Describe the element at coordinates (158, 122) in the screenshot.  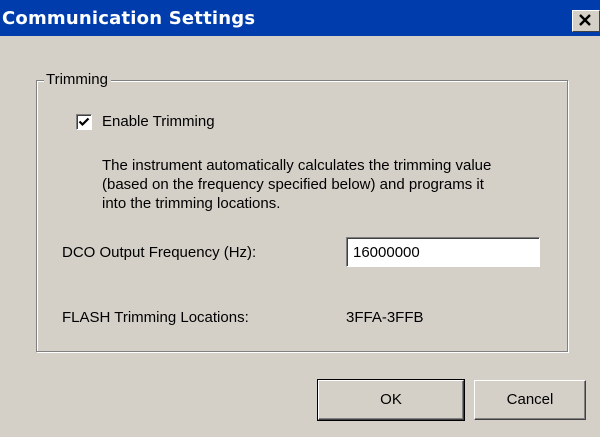
I see `enable-trimming-label: Enable Trimming` at that location.